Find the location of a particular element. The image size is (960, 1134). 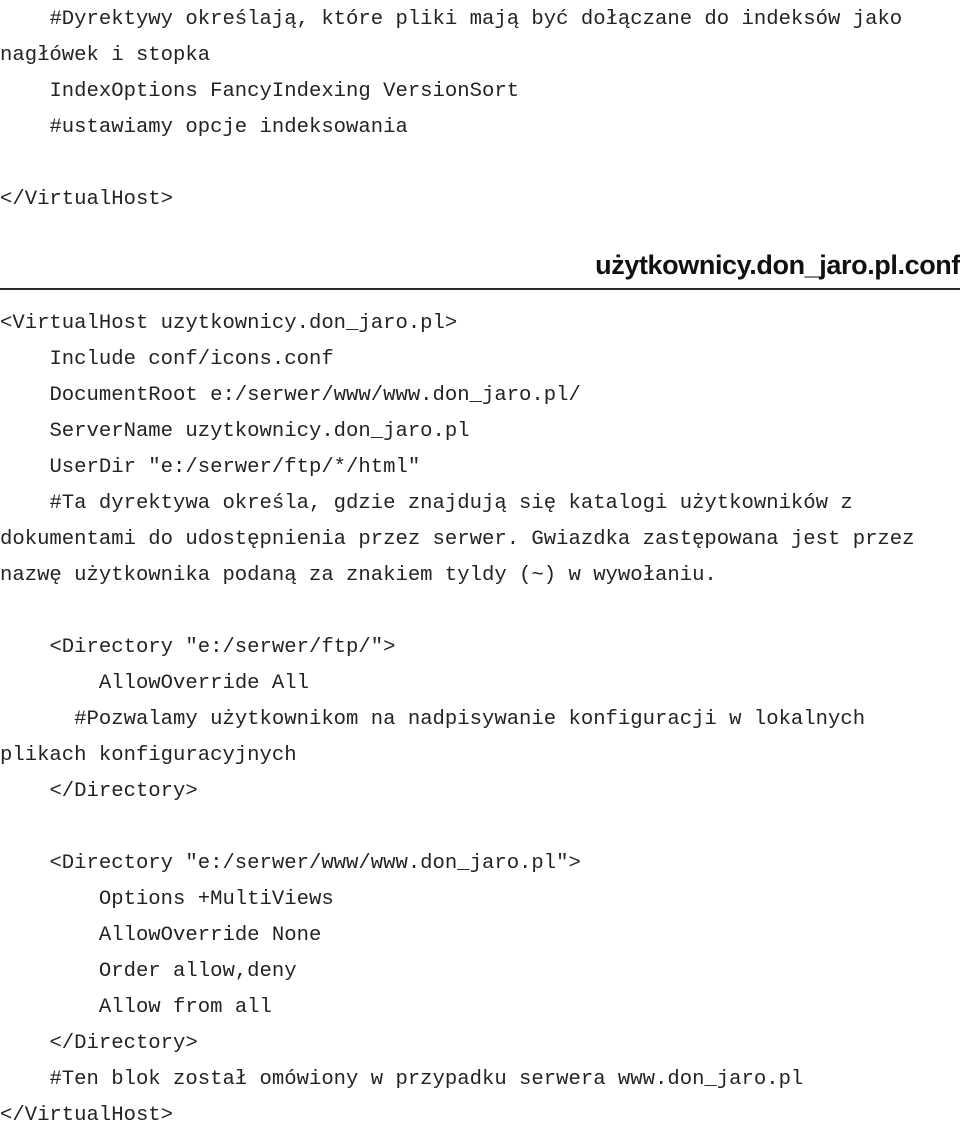

header-divider is located at coordinates (480, 289).